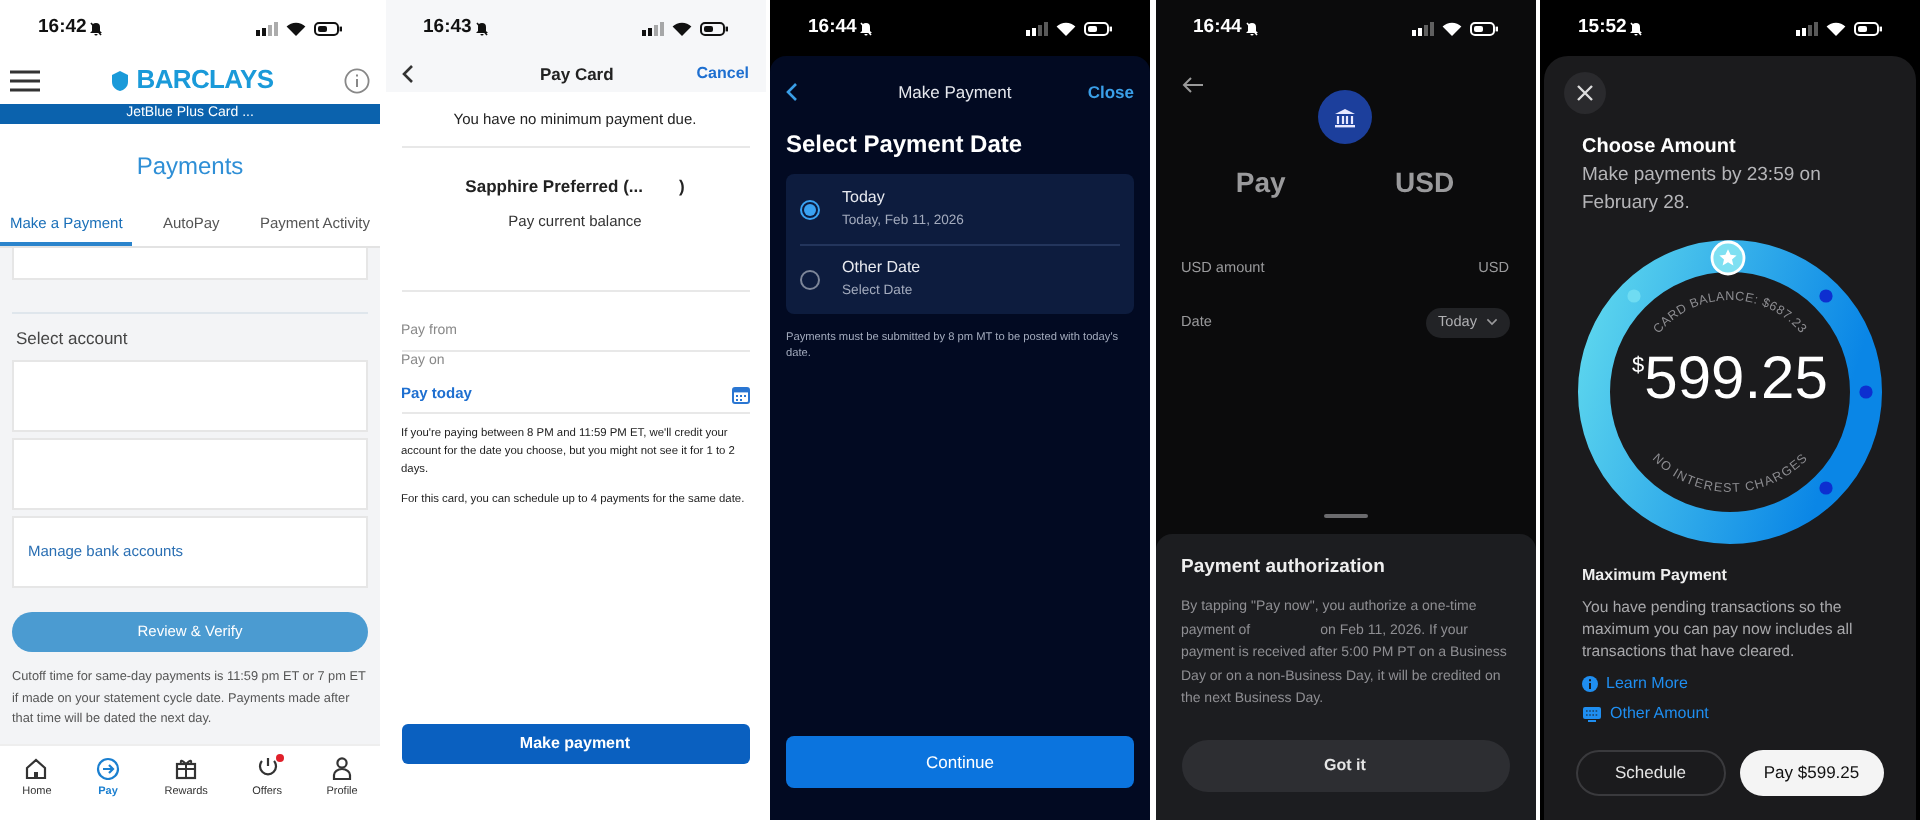 This screenshot has height=820, width=1920. What do you see at coordinates (864, 197) in the screenshot?
I see `option-title: Today` at bounding box center [864, 197].